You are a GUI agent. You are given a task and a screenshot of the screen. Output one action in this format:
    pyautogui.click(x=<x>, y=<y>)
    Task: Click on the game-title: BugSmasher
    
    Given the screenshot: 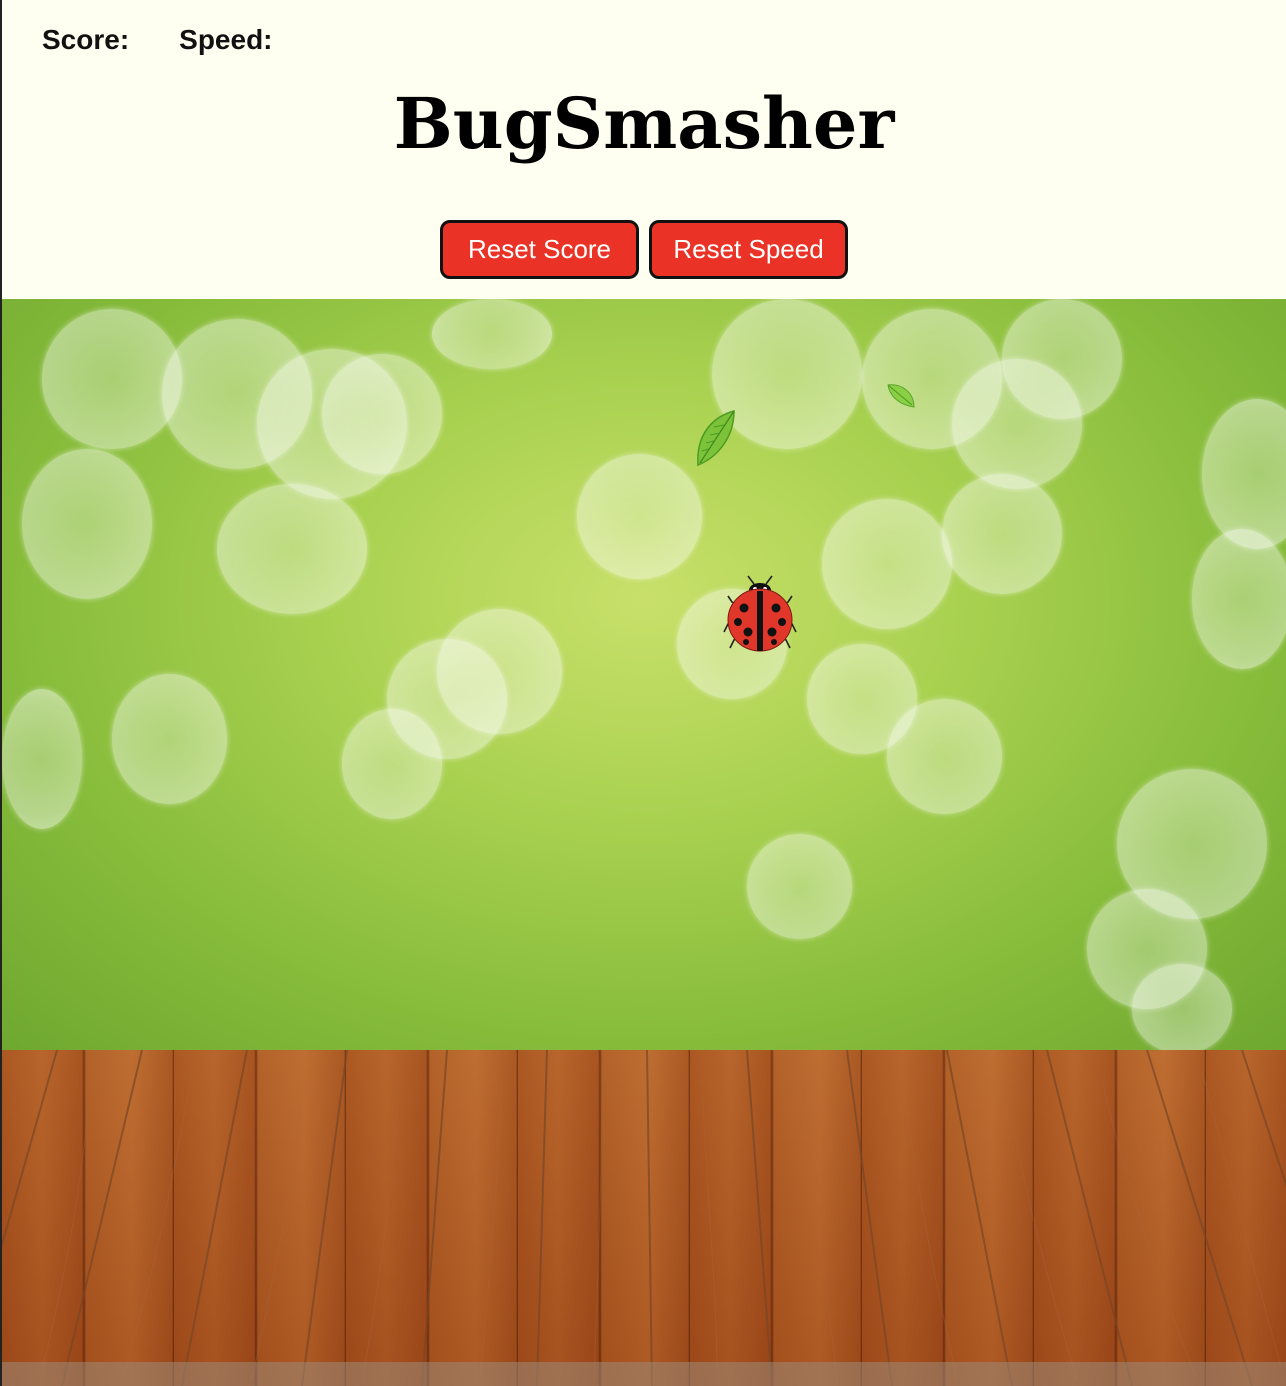 What is the action you would take?
    pyautogui.click(x=644, y=123)
    